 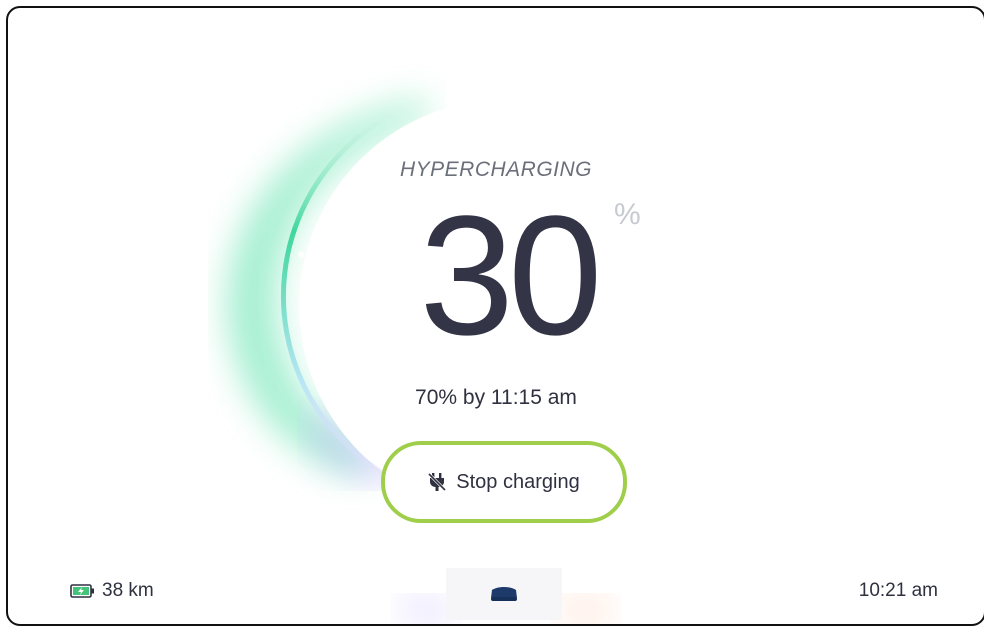 I want to click on stop-charging-button: Stop charging, so click(x=504, y=482).